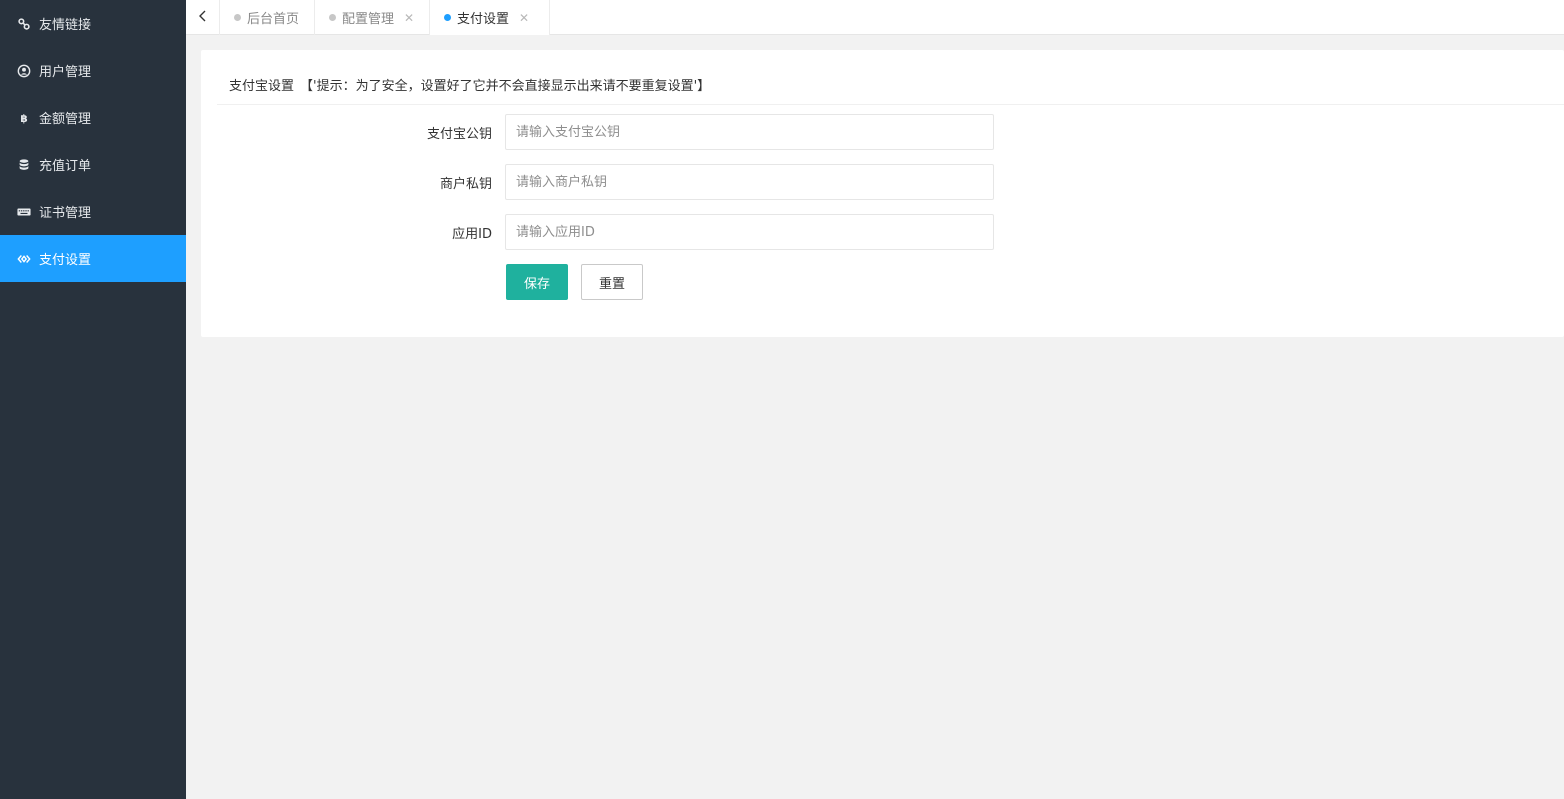 Image resolution: width=1564 pixels, height=799 pixels. I want to click on chevron-left-icon, so click(203, 18).